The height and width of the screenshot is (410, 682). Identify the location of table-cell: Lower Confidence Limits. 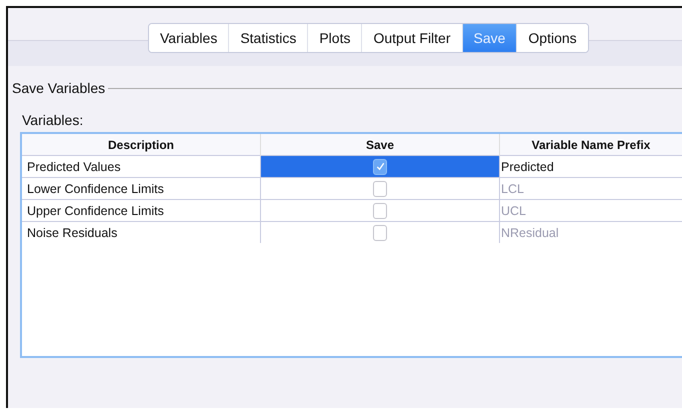
(141, 189).